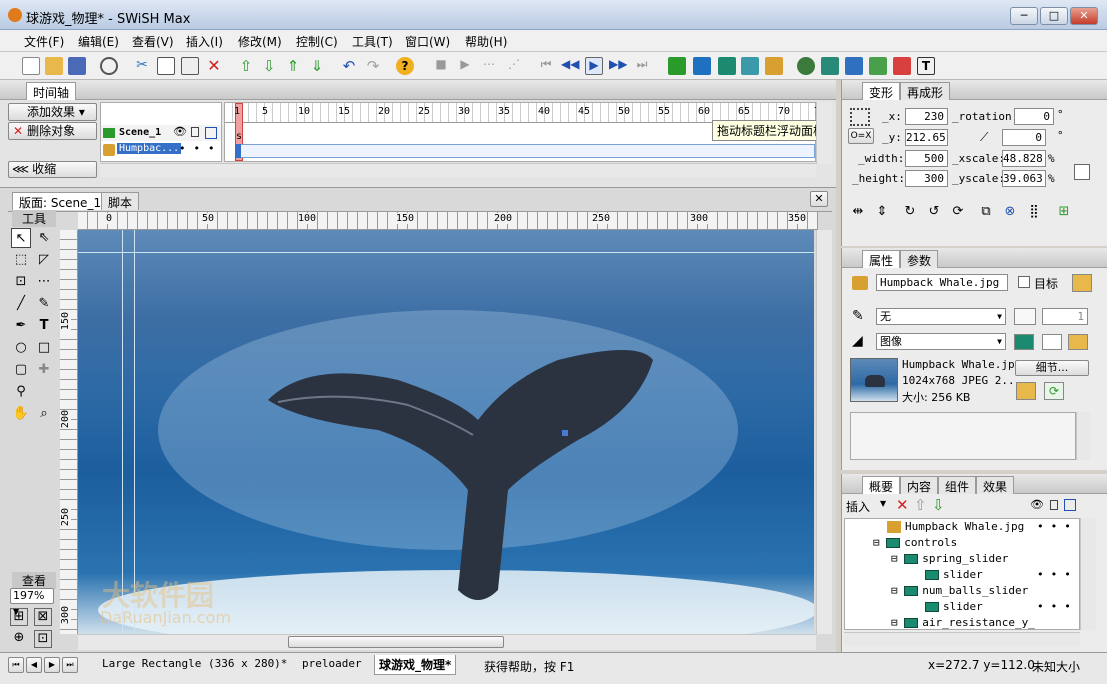 Image resolution: width=1107 pixels, height=684 pixels. I want to click on insert-button-icon, so click(750, 66).